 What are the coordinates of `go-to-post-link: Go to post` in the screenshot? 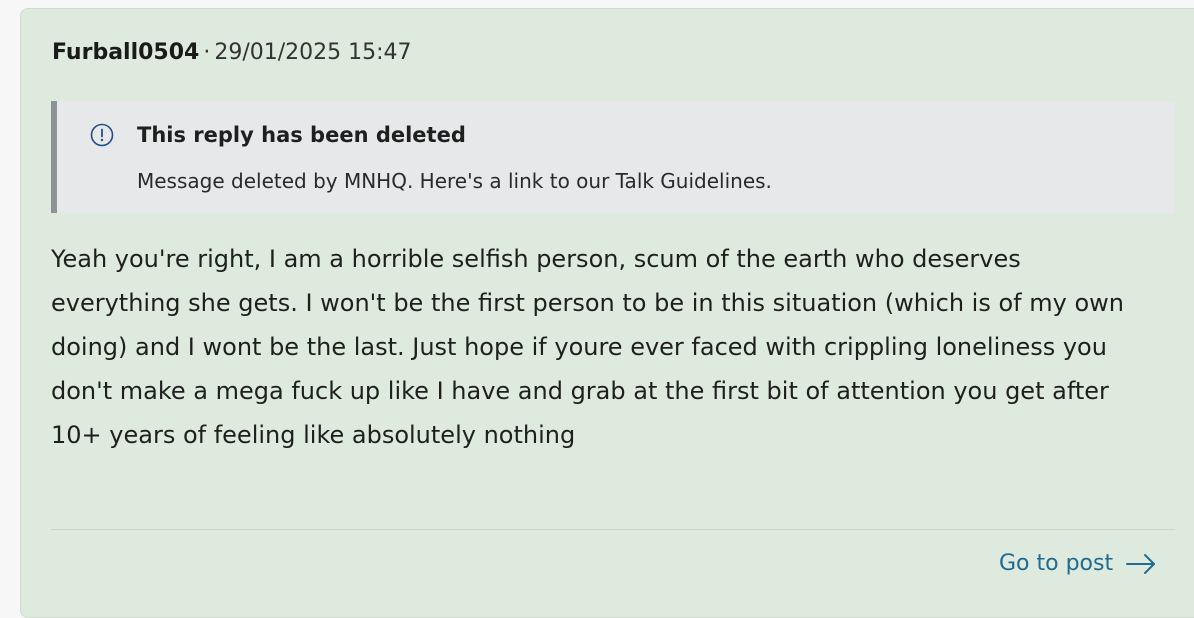 It's located at (1078, 563).